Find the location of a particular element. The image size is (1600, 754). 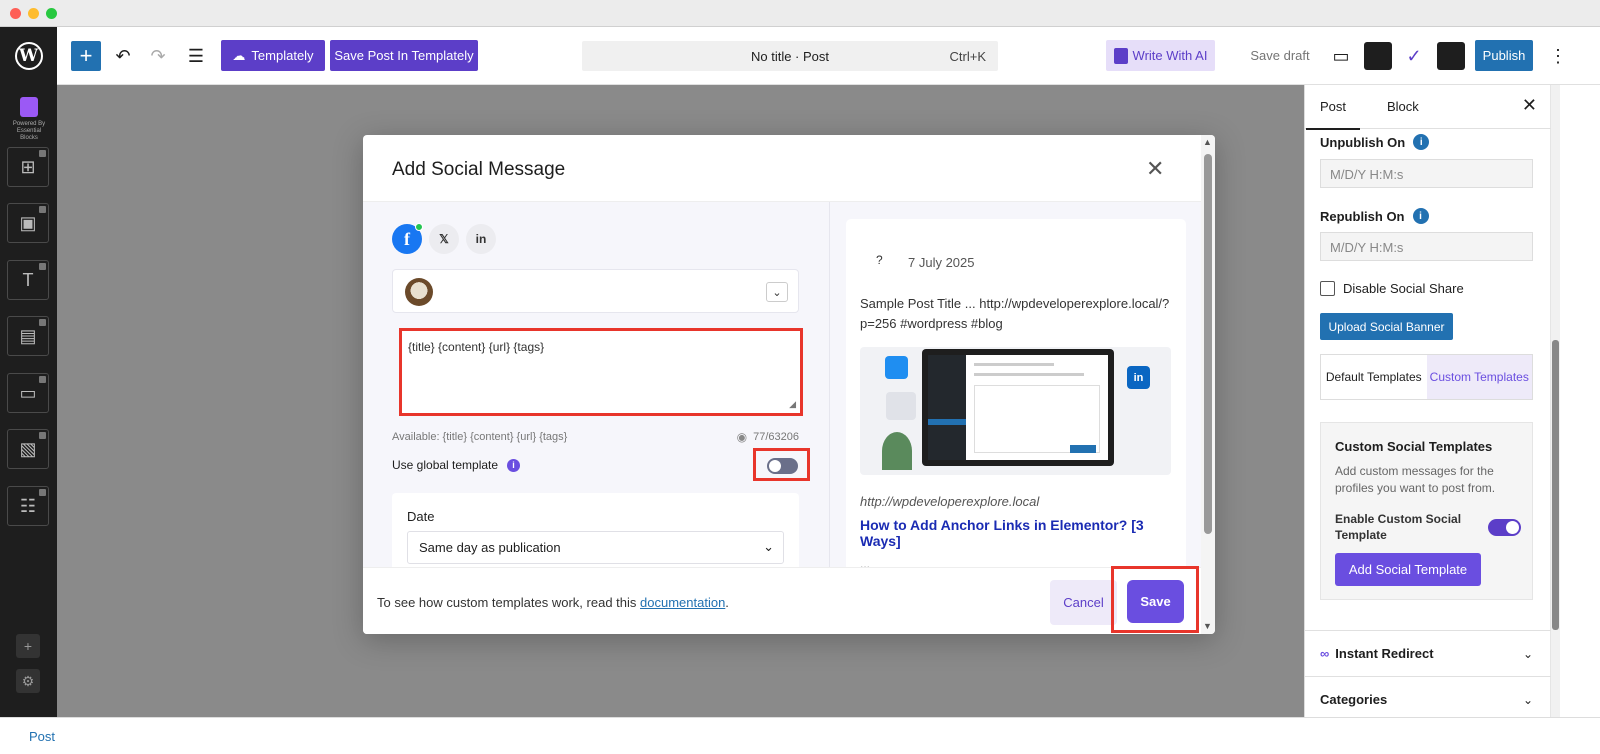

scroll-up-icon: ▲ is located at coordinates (1207, 142).